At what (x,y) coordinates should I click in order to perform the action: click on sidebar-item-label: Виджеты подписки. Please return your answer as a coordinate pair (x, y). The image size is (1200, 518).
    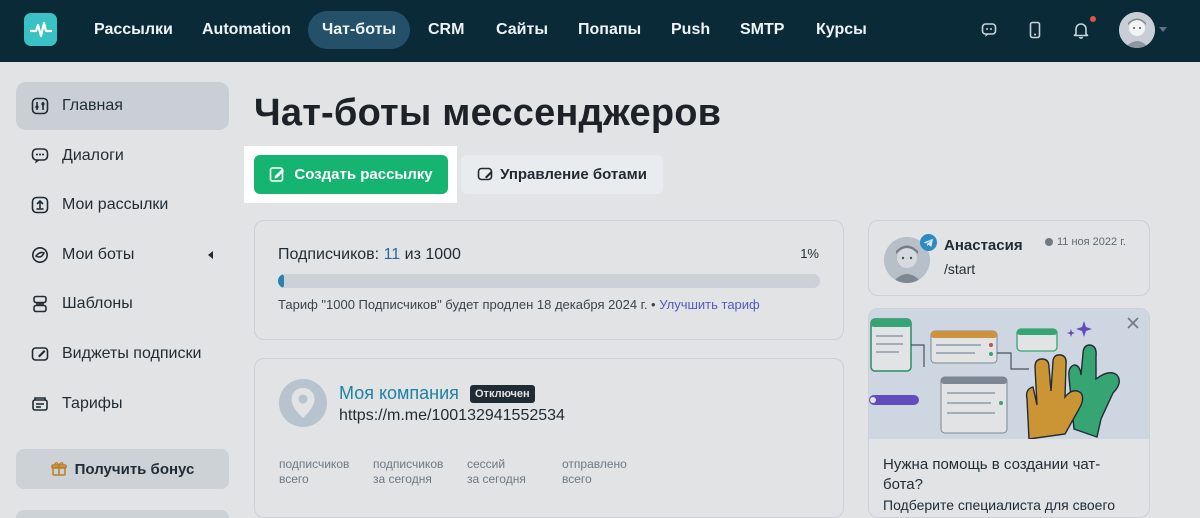
    Looking at the image, I should click on (132, 353).